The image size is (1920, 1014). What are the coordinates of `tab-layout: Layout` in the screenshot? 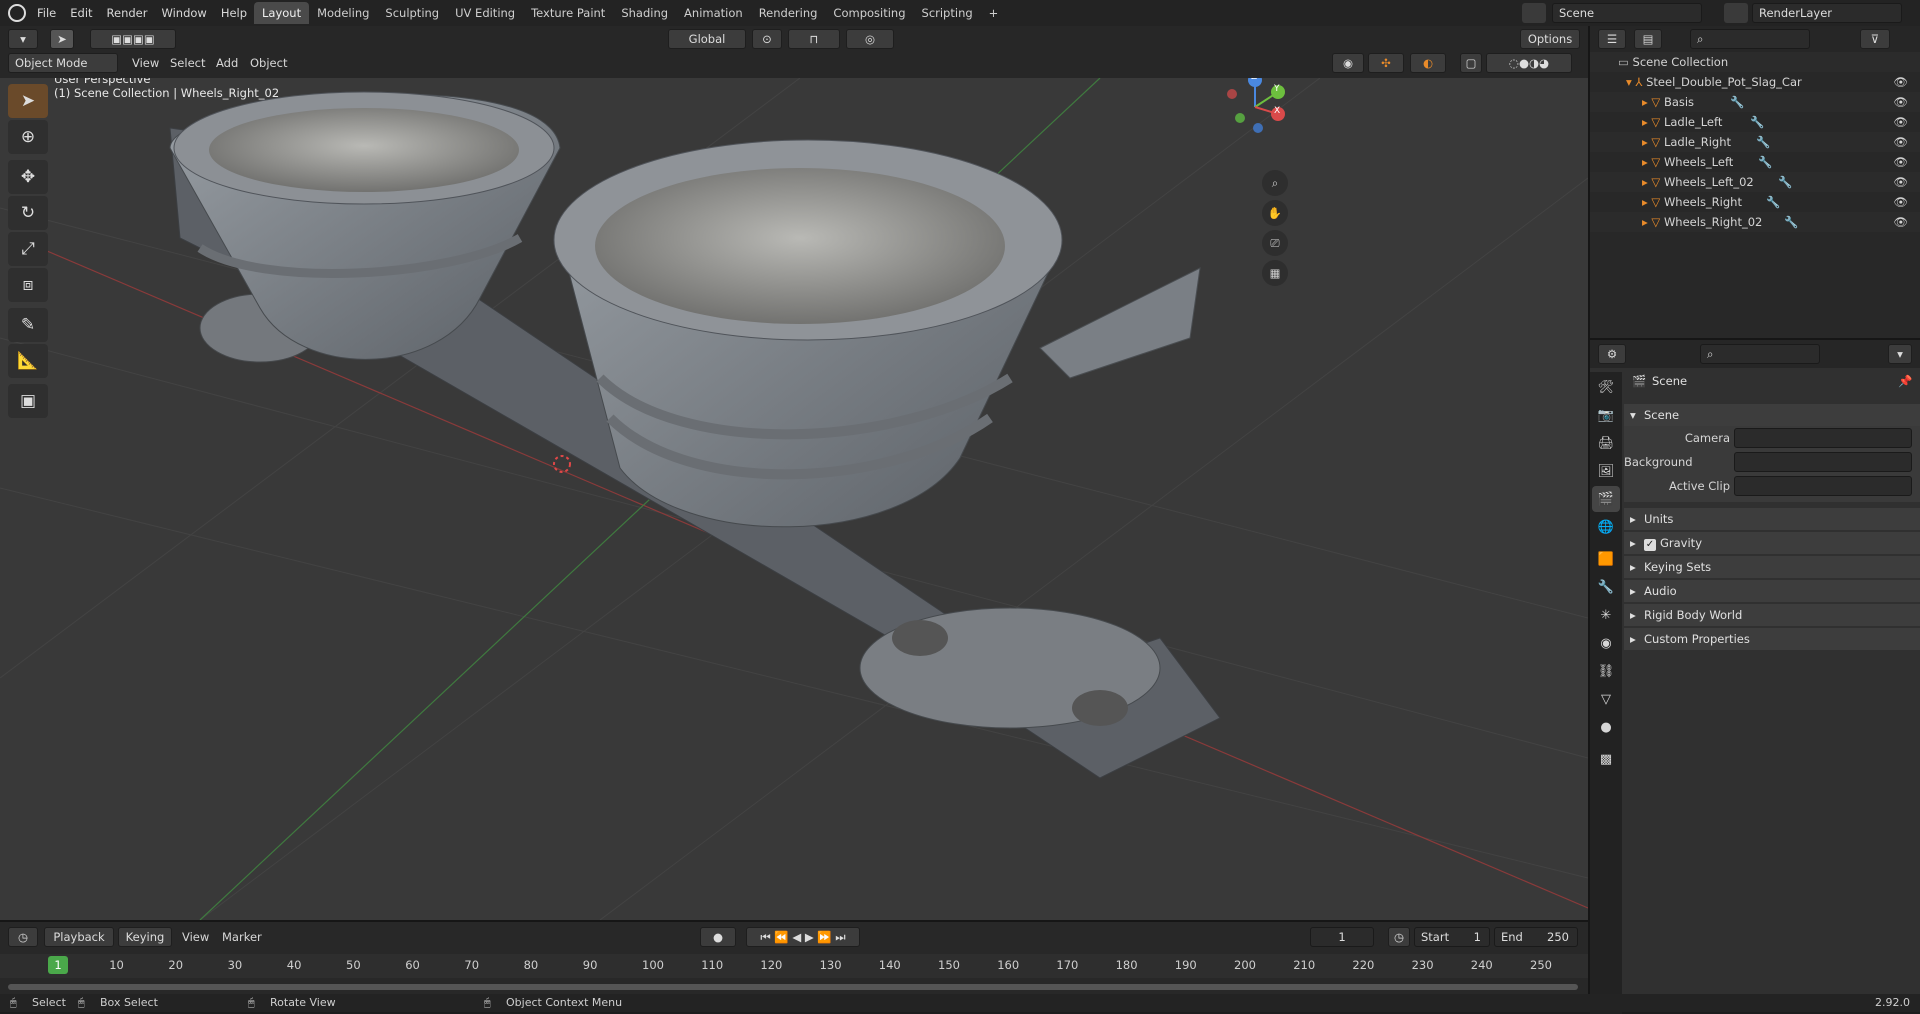 It's located at (282, 13).